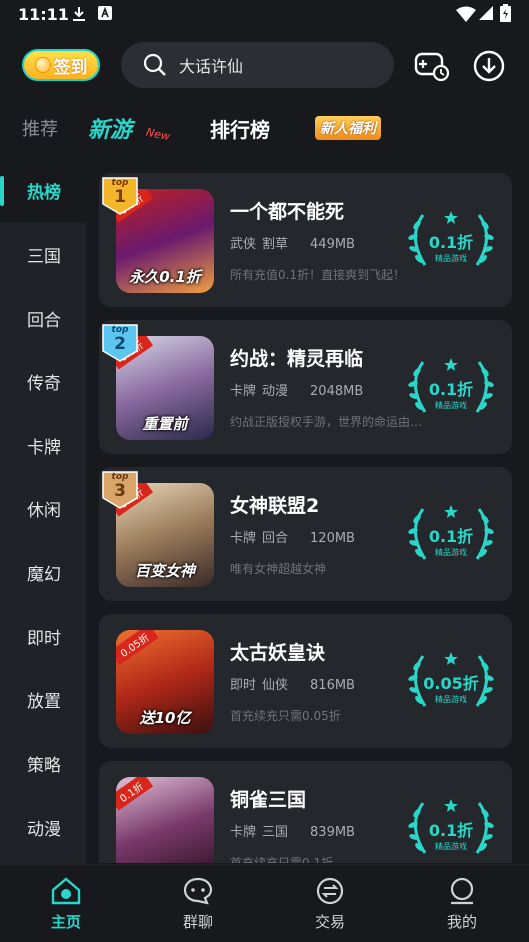 The width and height of the screenshot is (529, 942). What do you see at coordinates (165, 718) in the screenshot?
I see `thumb-caption: 送10亿` at bounding box center [165, 718].